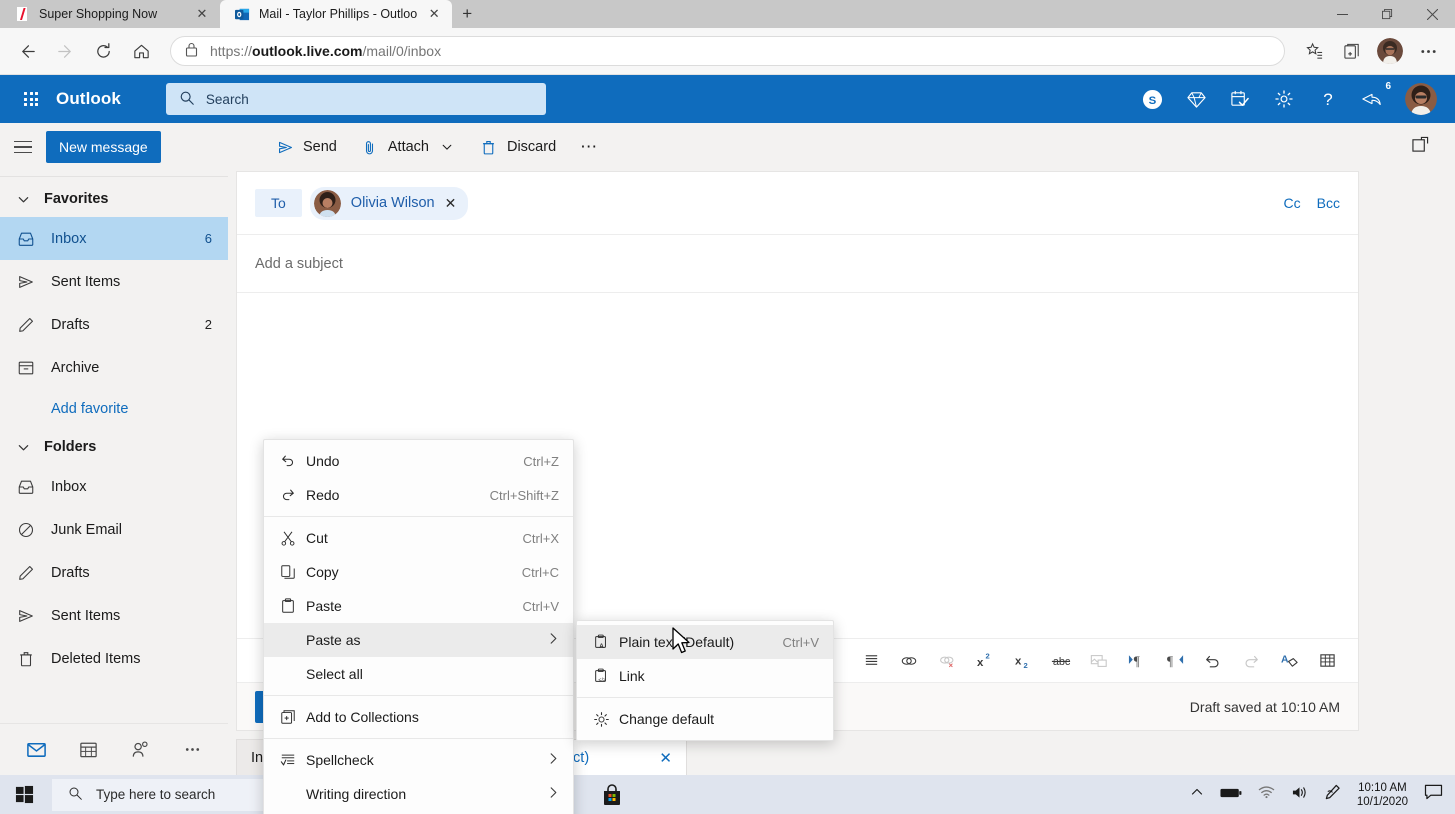 The height and width of the screenshot is (814, 1455). I want to click on sidebar-item-sent: Sent Items, so click(114, 615).